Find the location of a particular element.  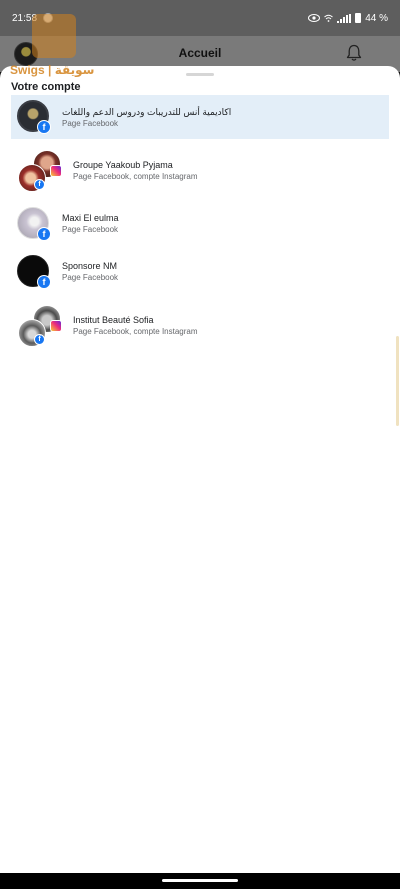

account-name: Maxi El eulma is located at coordinates (90, 218).